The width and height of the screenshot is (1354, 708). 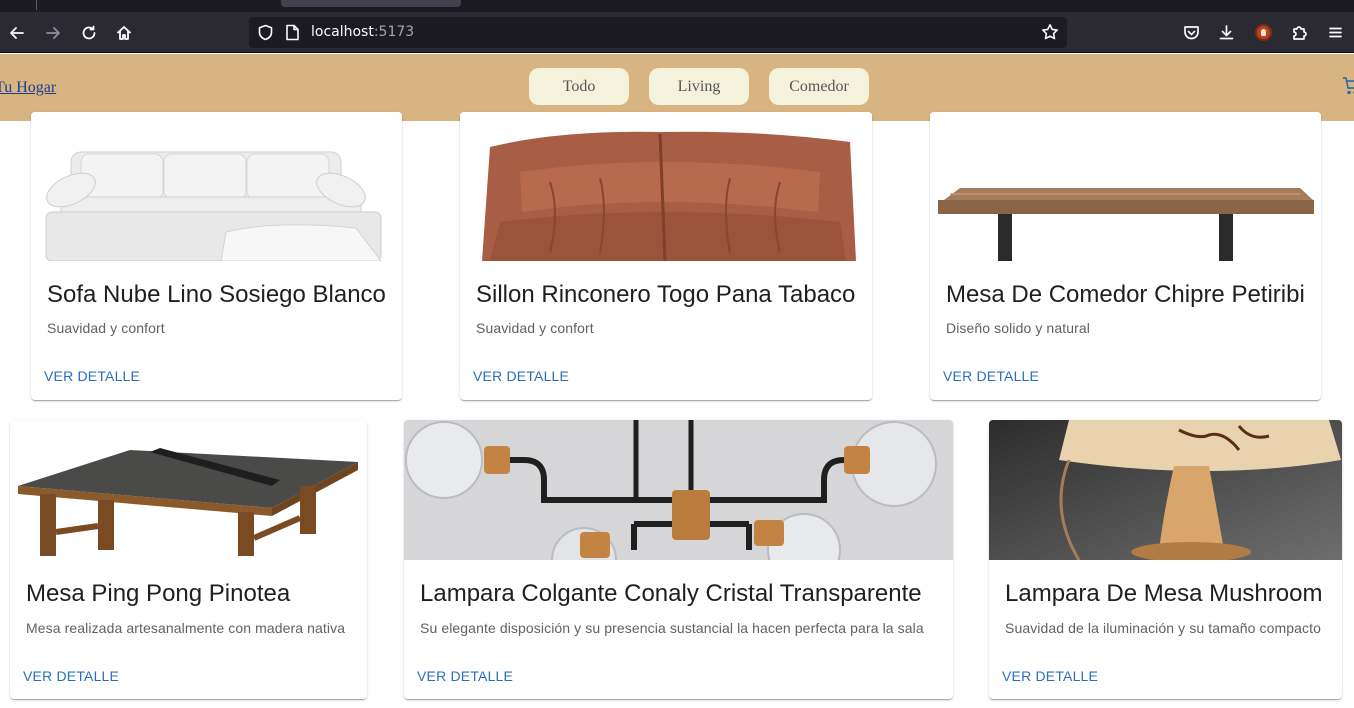 I want to click on brand-link: Tu Hogar, so click(x=28, y=88).